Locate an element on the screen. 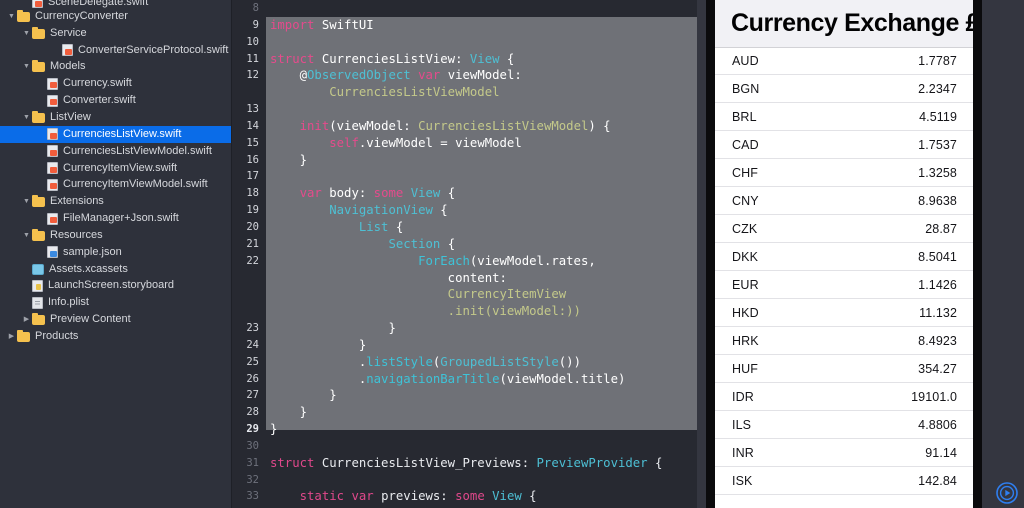  currency-rate-row: DKK 8.5041 is located at coordinates (844, 257).